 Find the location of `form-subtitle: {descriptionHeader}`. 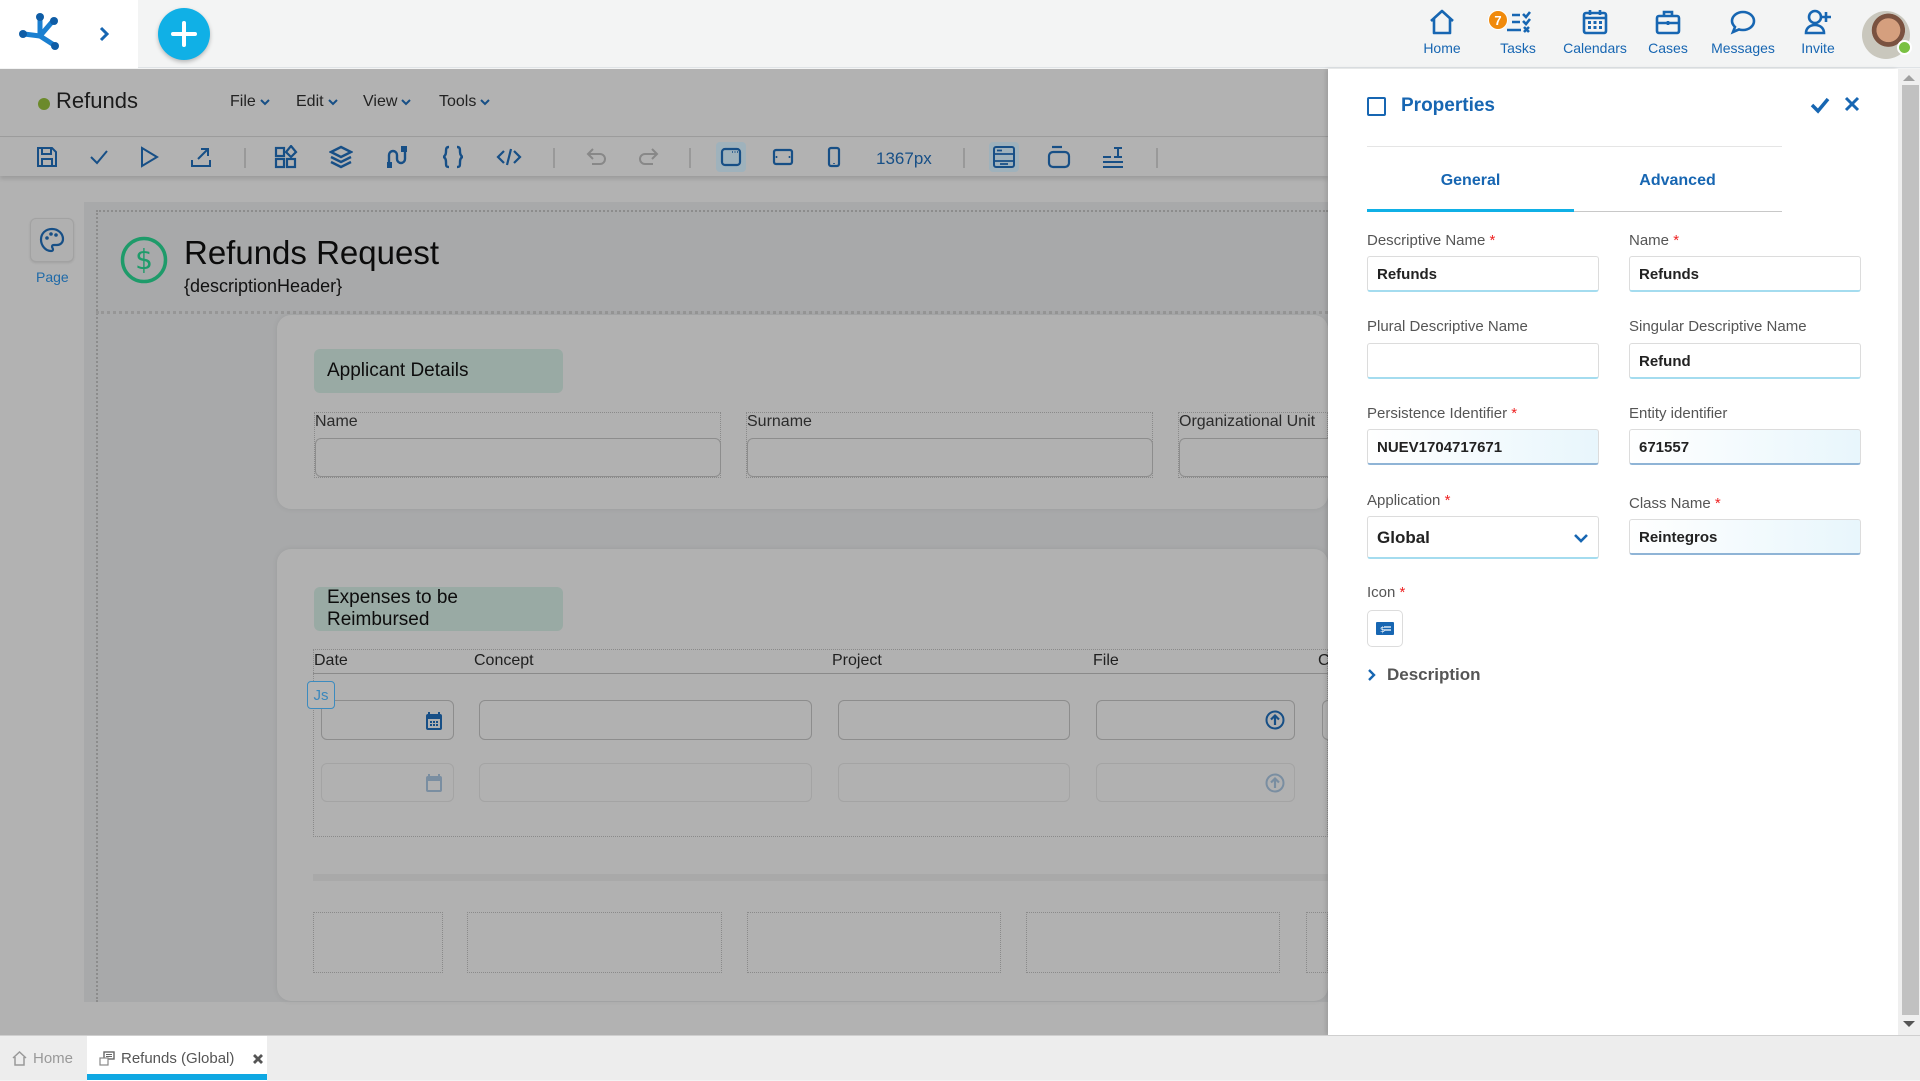

form-subtitle: {descriptionHeader} is located at coordinates (263, 286).